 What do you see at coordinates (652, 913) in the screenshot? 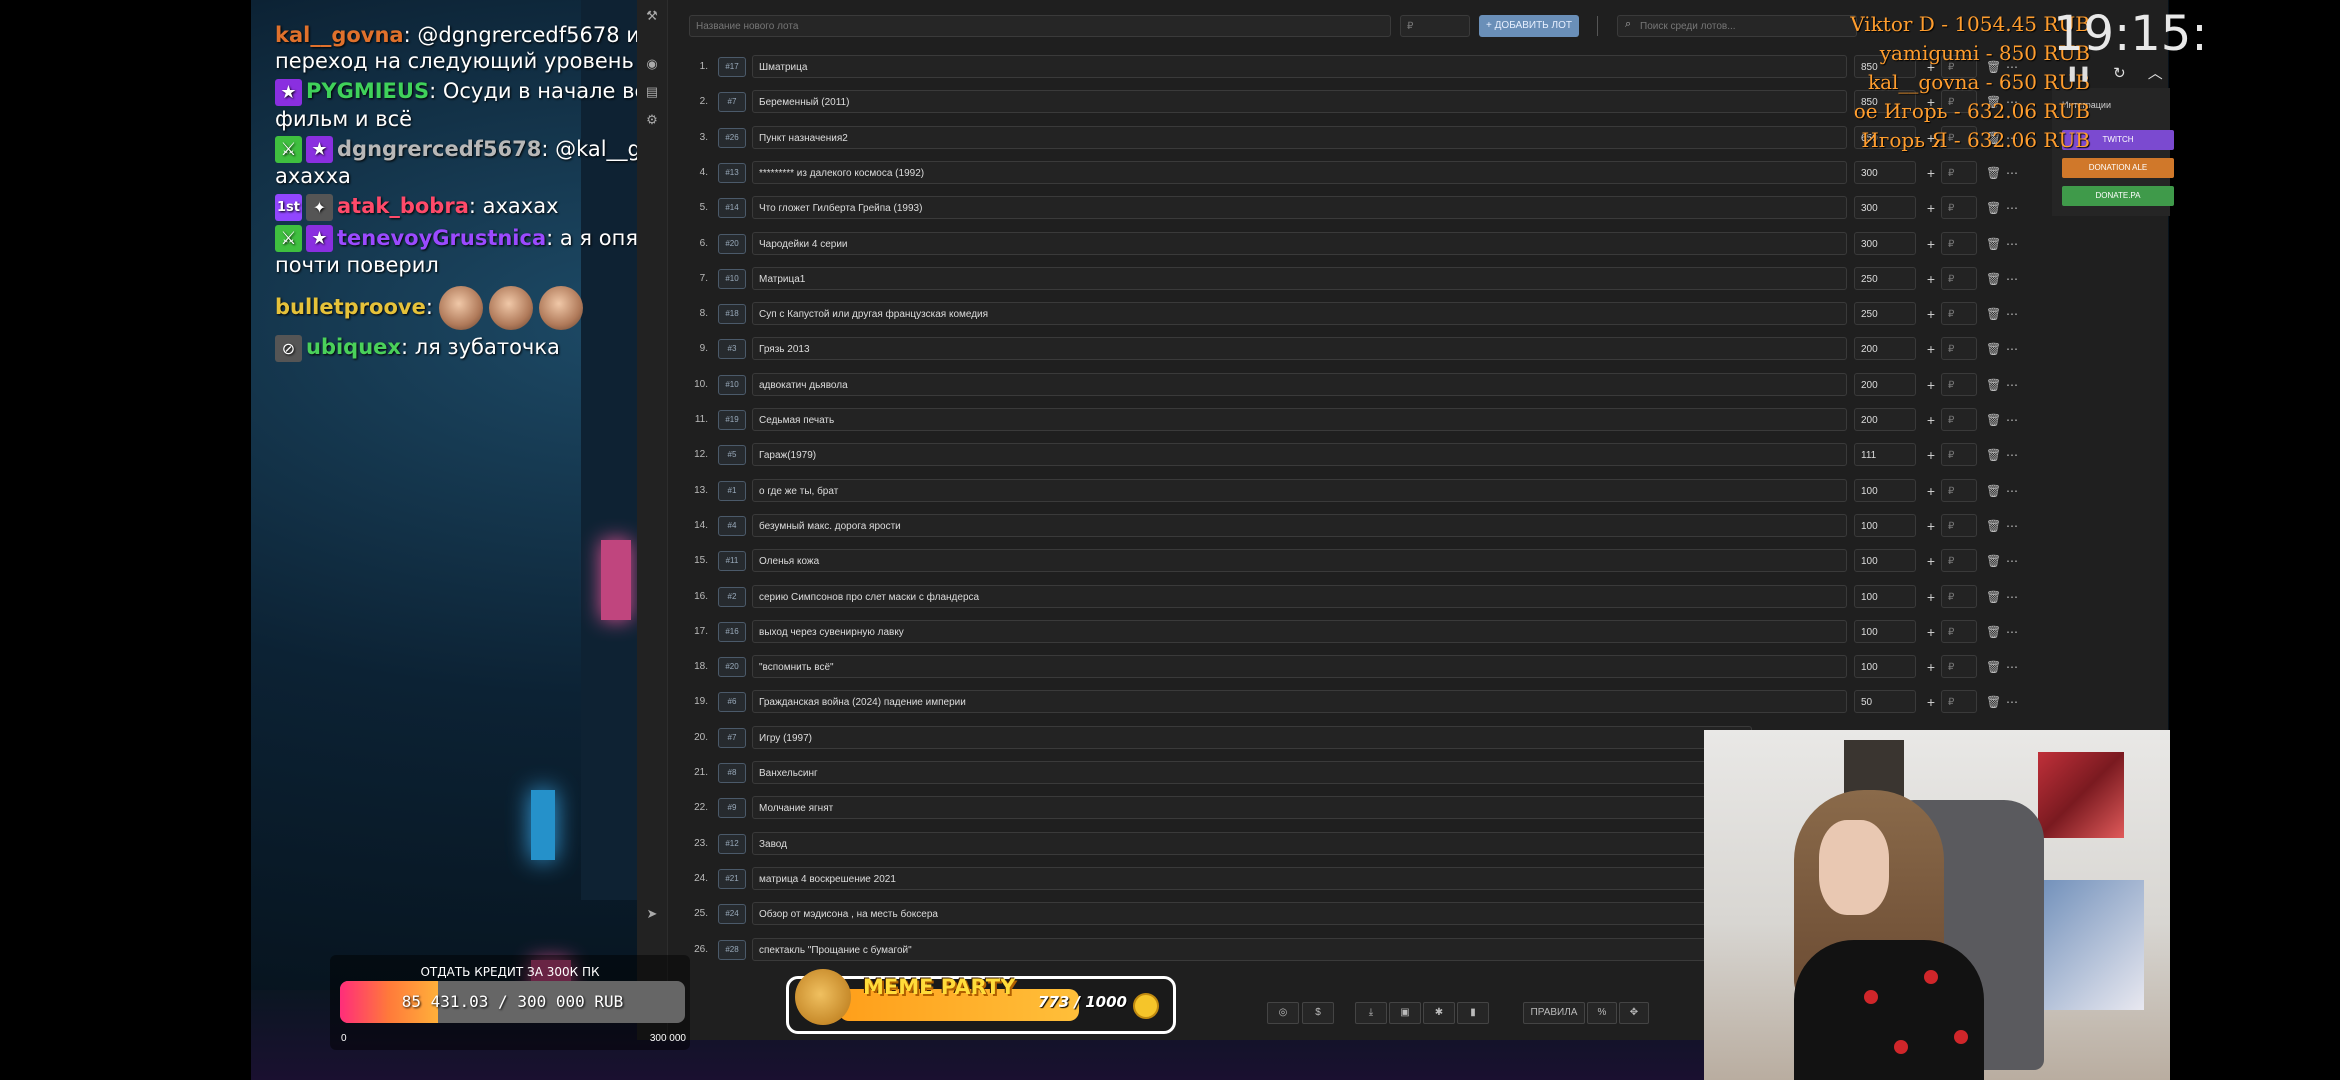
I see `send-icon: ➤` at bounding box center [652, 913].